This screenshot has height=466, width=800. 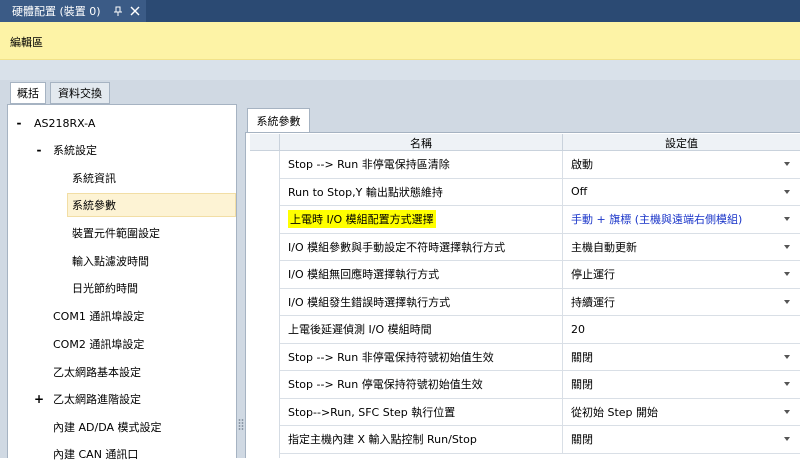 I want to click on table-row: Stop --> Run 非停電保持區清除 啟動, so click(x=540, y=165).